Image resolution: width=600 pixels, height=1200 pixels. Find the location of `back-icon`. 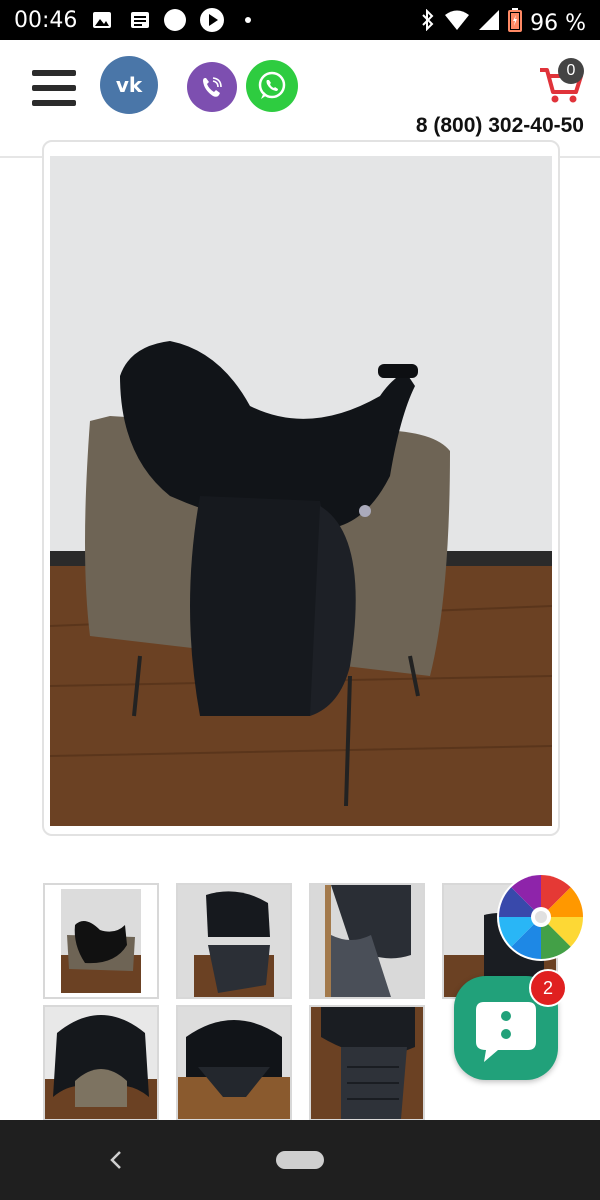

back-icon is located at coordinates (116, 1160).